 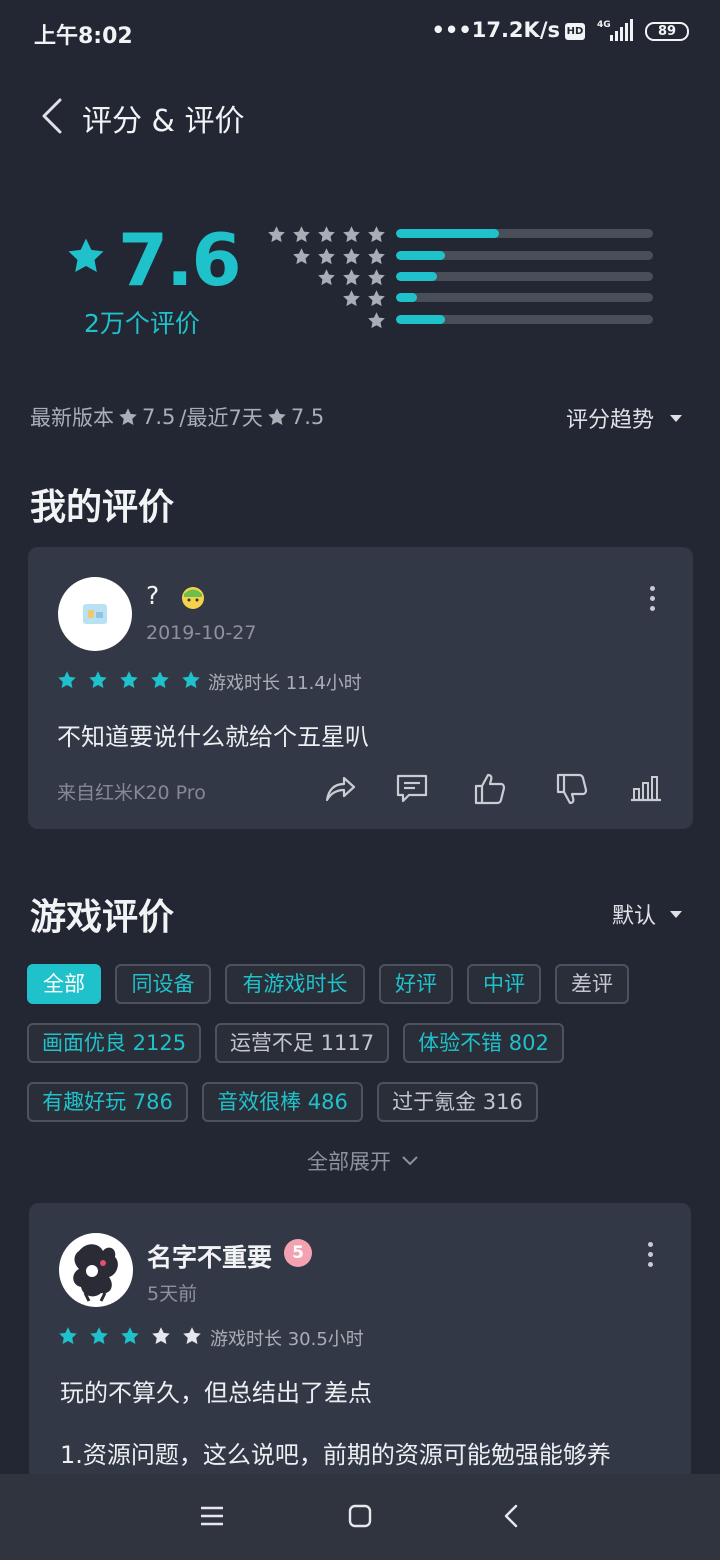 What do you see at coordinates (340, 789) in the screenshot?
I see `share-icon` at bounding box center [340, 789].